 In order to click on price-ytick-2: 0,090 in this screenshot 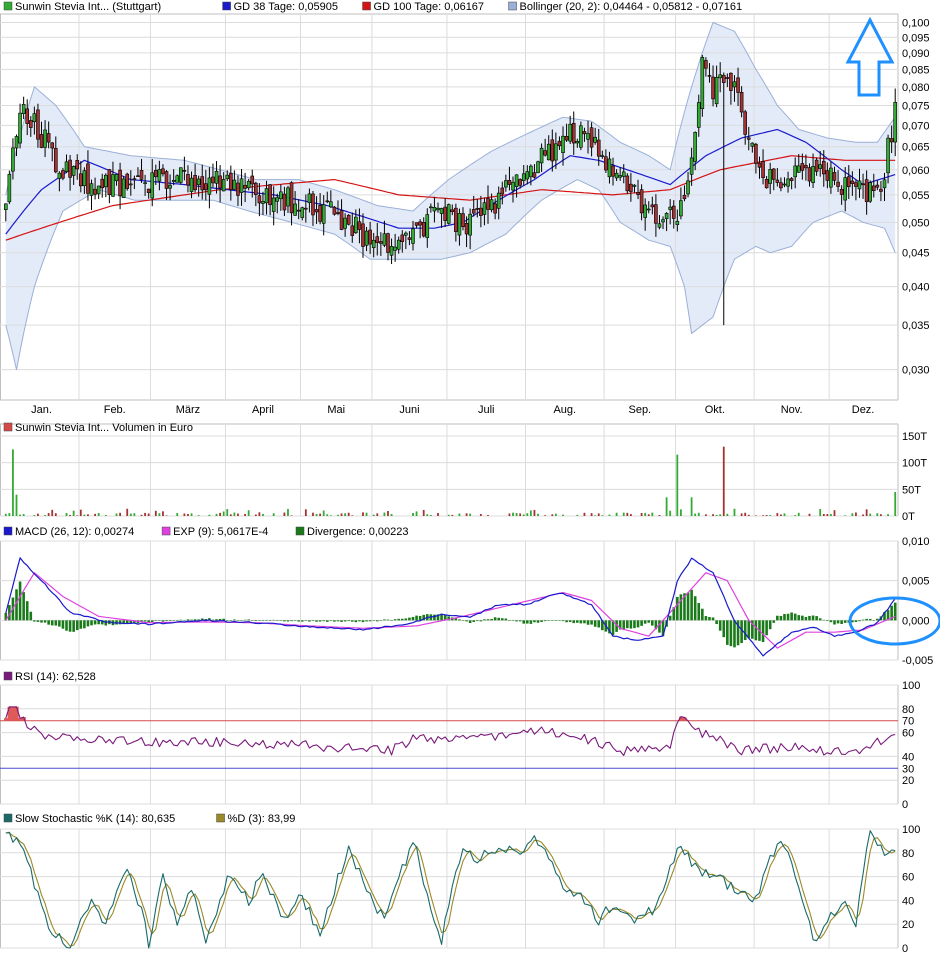, I will do `click(916, 54)`.